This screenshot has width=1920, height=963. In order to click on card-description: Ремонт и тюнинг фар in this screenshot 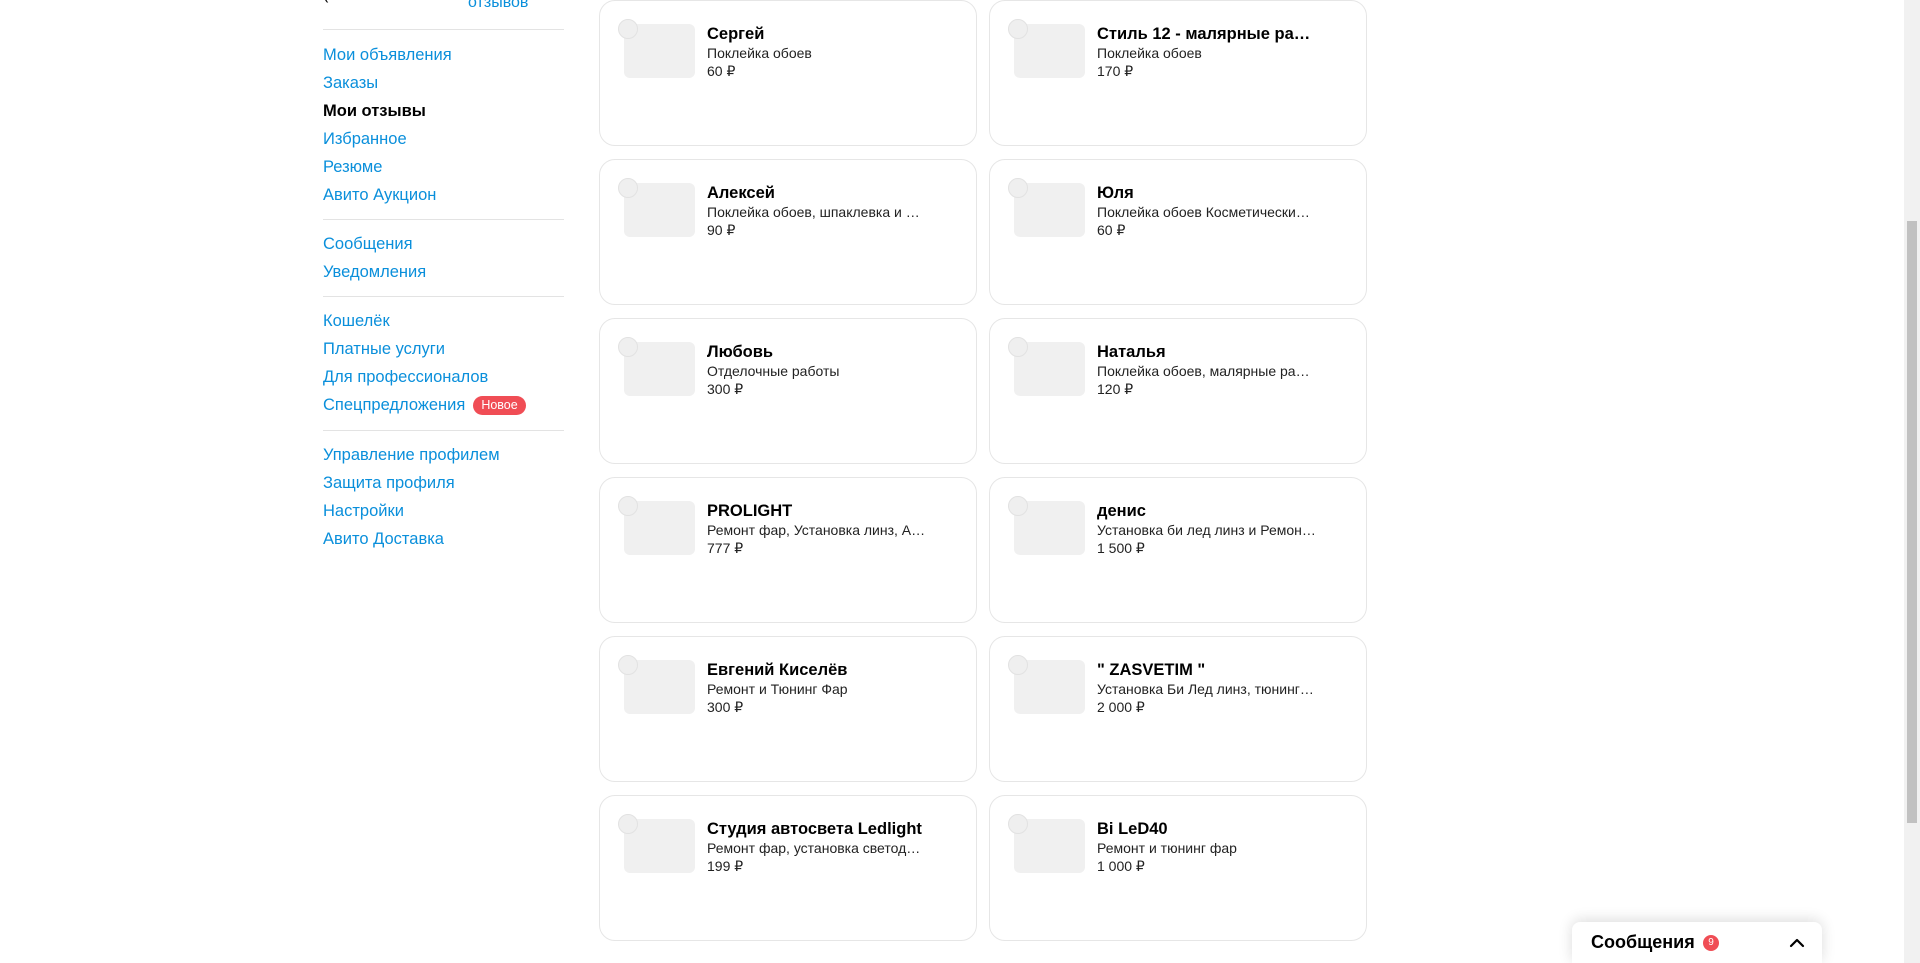, I will do `click(1167, 848)`.